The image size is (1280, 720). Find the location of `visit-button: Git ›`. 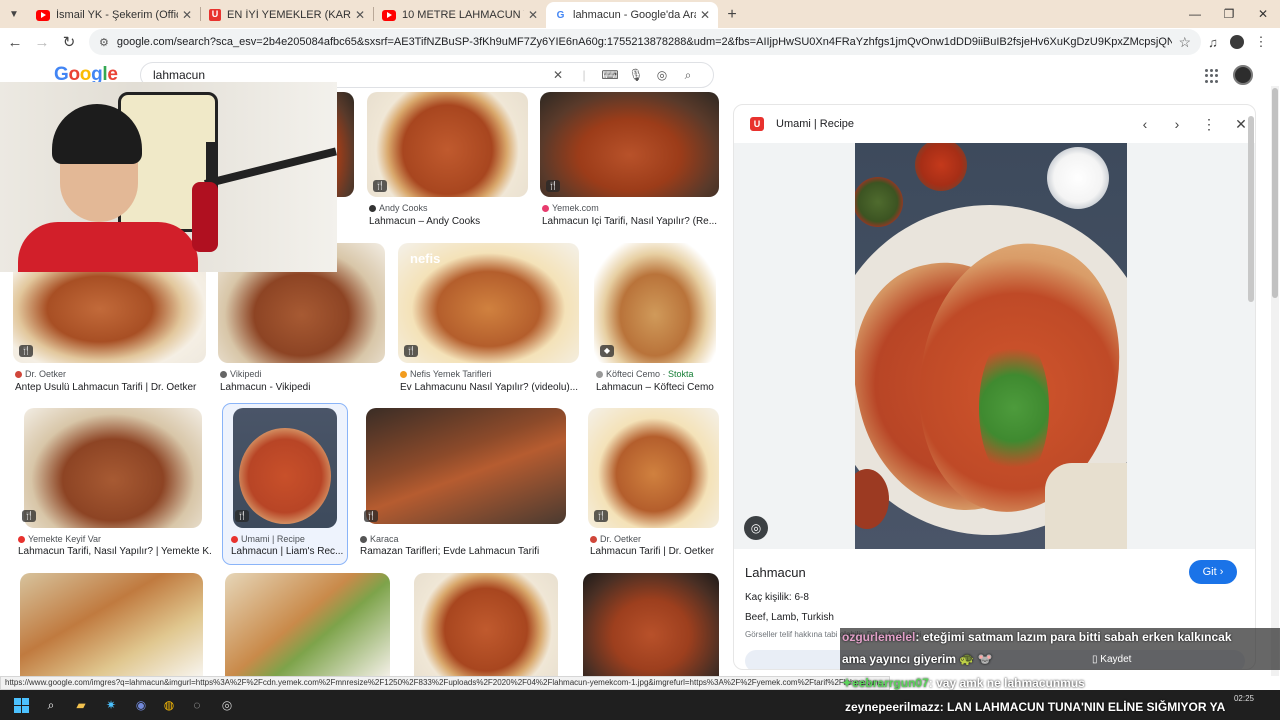

visit-button: Git › is located at coordinates (1213, 572).